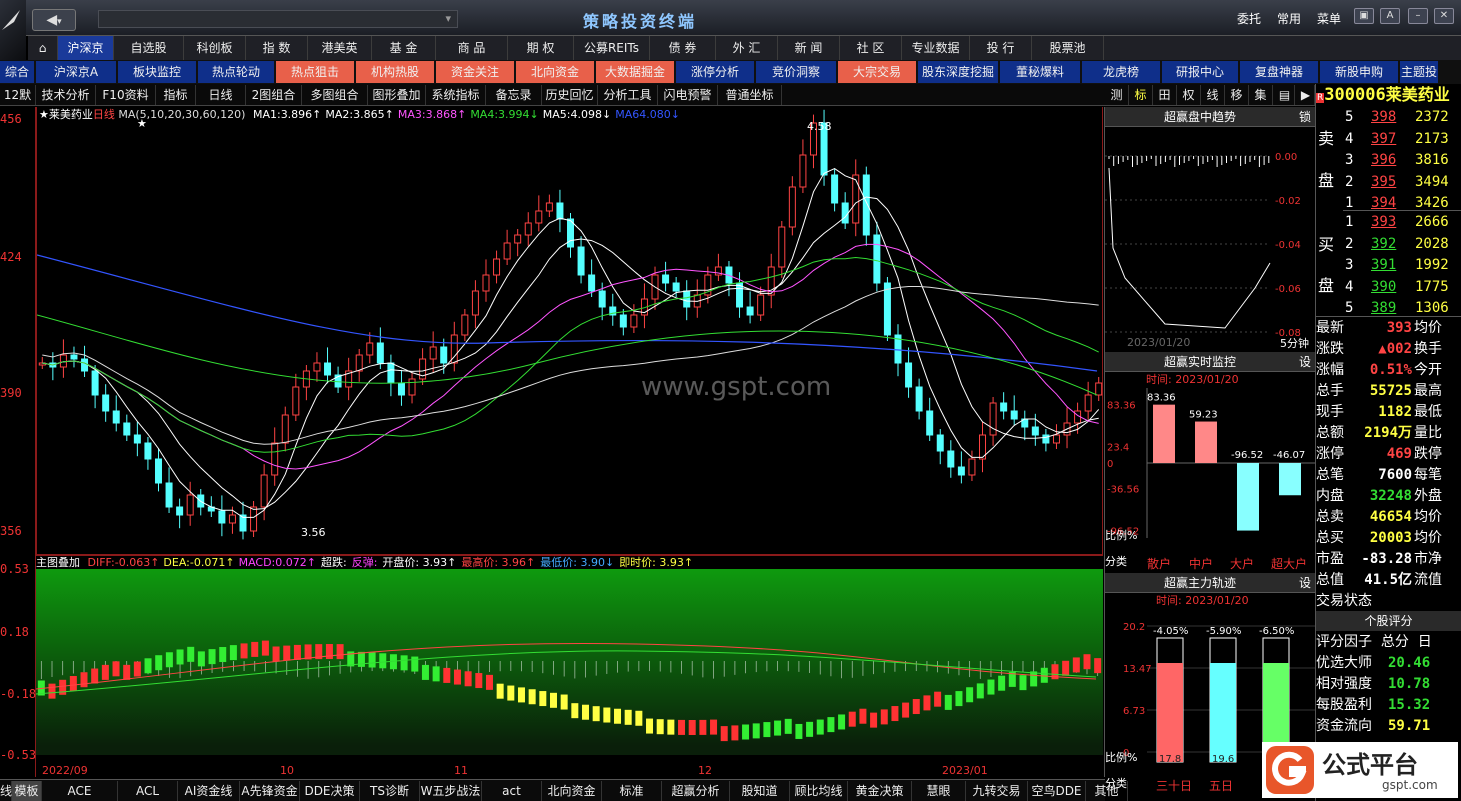  What do you see at coordinates (148, 791) in the screenshot?
I see `indicator-tab: ACL` at bounding box center [148, 791].